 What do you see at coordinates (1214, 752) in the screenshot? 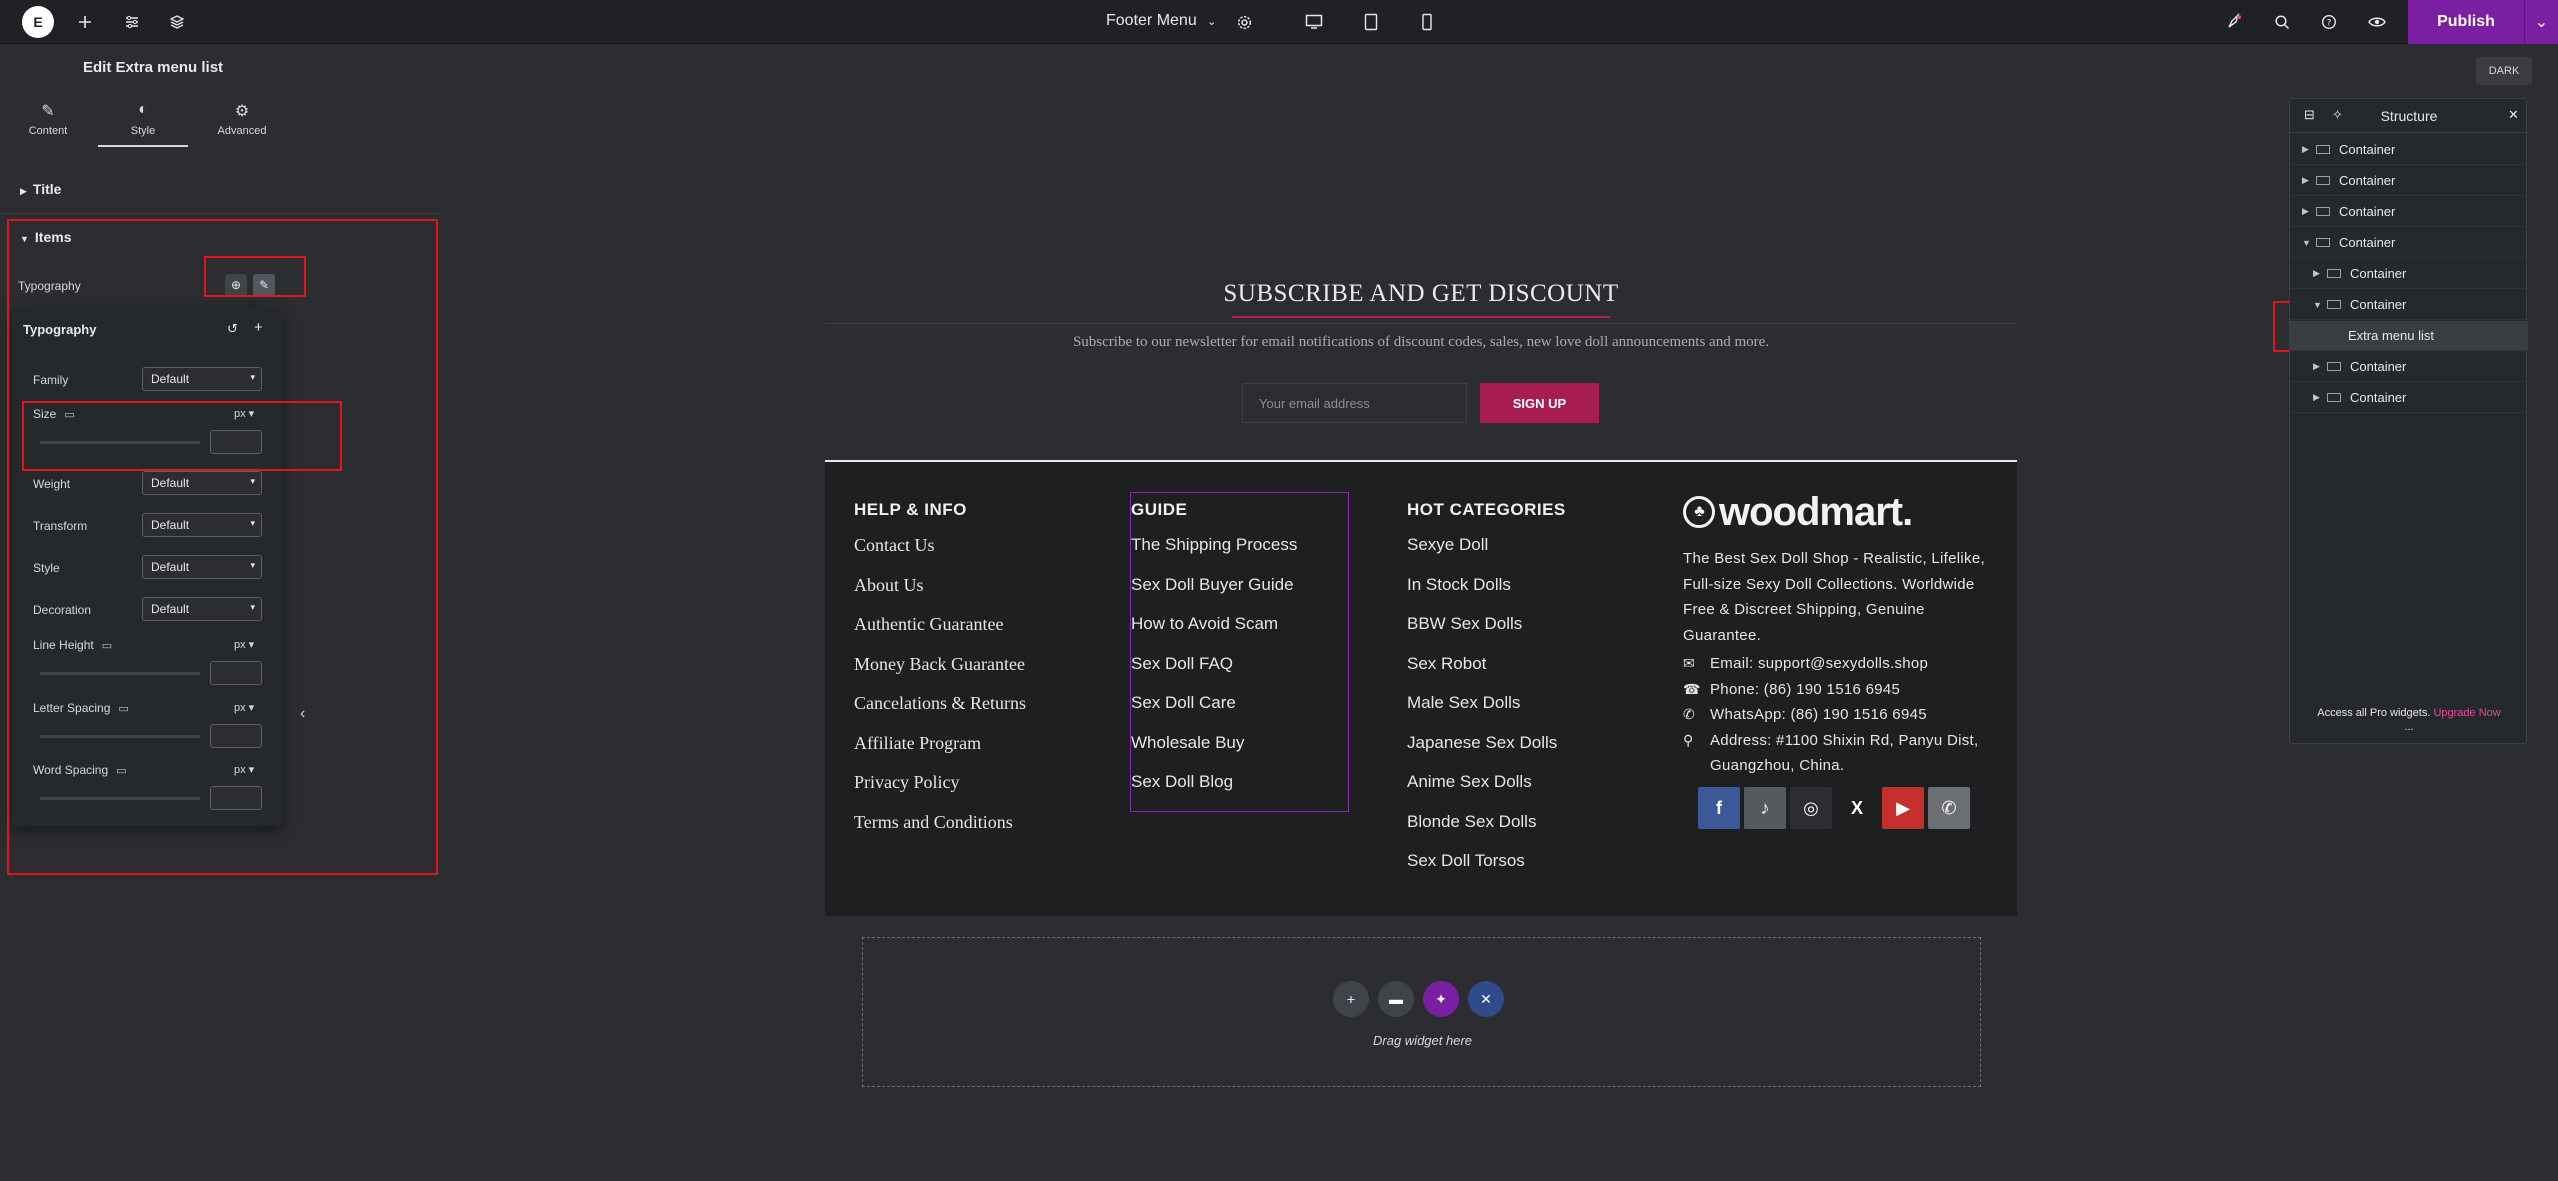
I see `footer-link: Wholesale Buy` at bounding box center [1214, 752].